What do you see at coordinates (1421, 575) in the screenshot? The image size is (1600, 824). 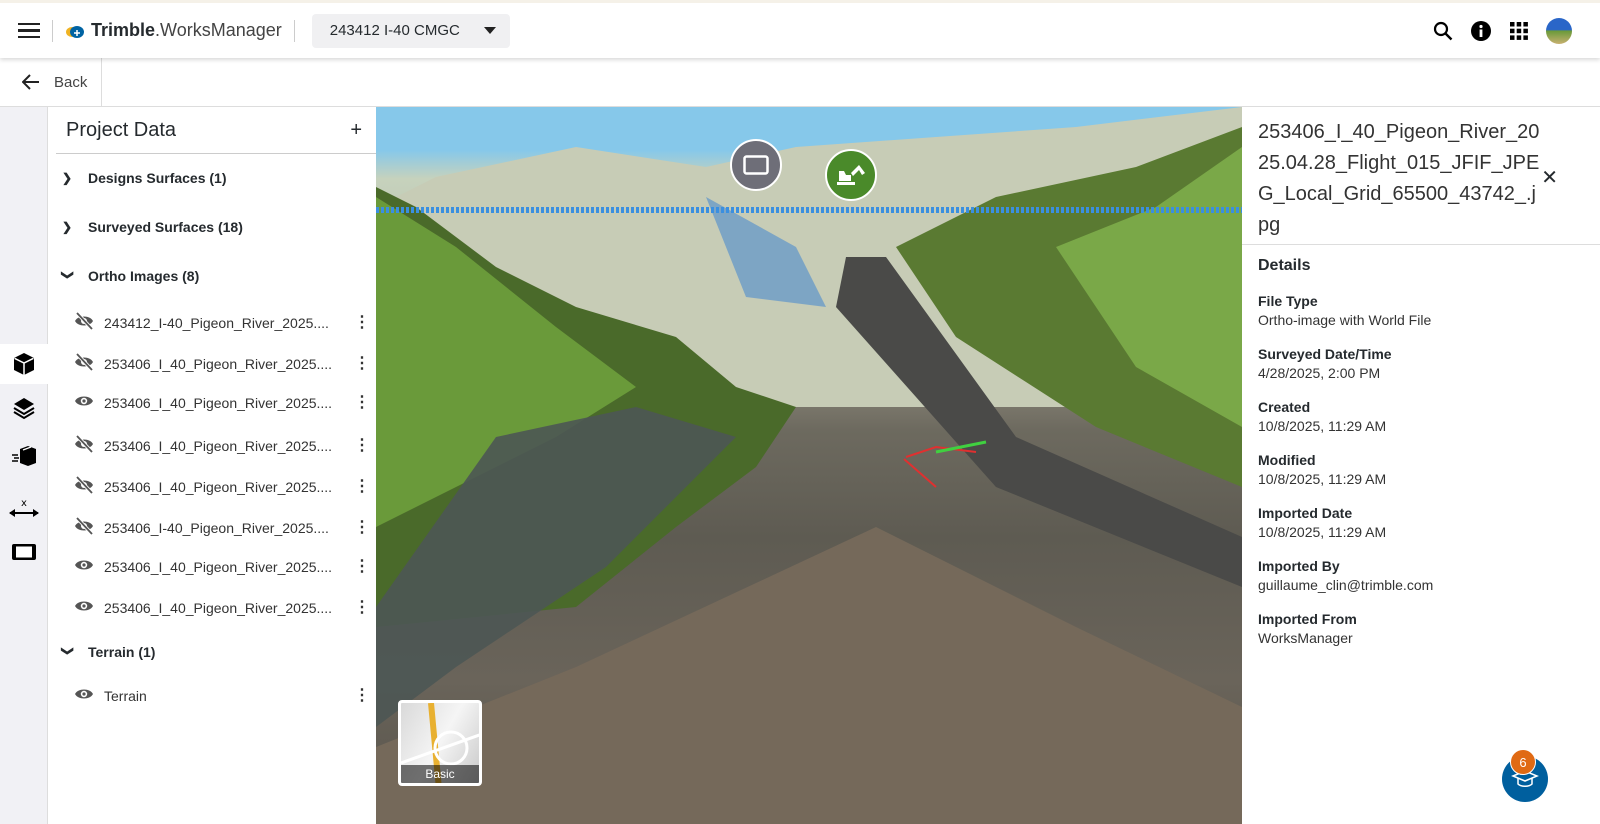 I see `detail-field: Imported By guillaume_clin@trimble.com` at bounding box center [1421, 575].